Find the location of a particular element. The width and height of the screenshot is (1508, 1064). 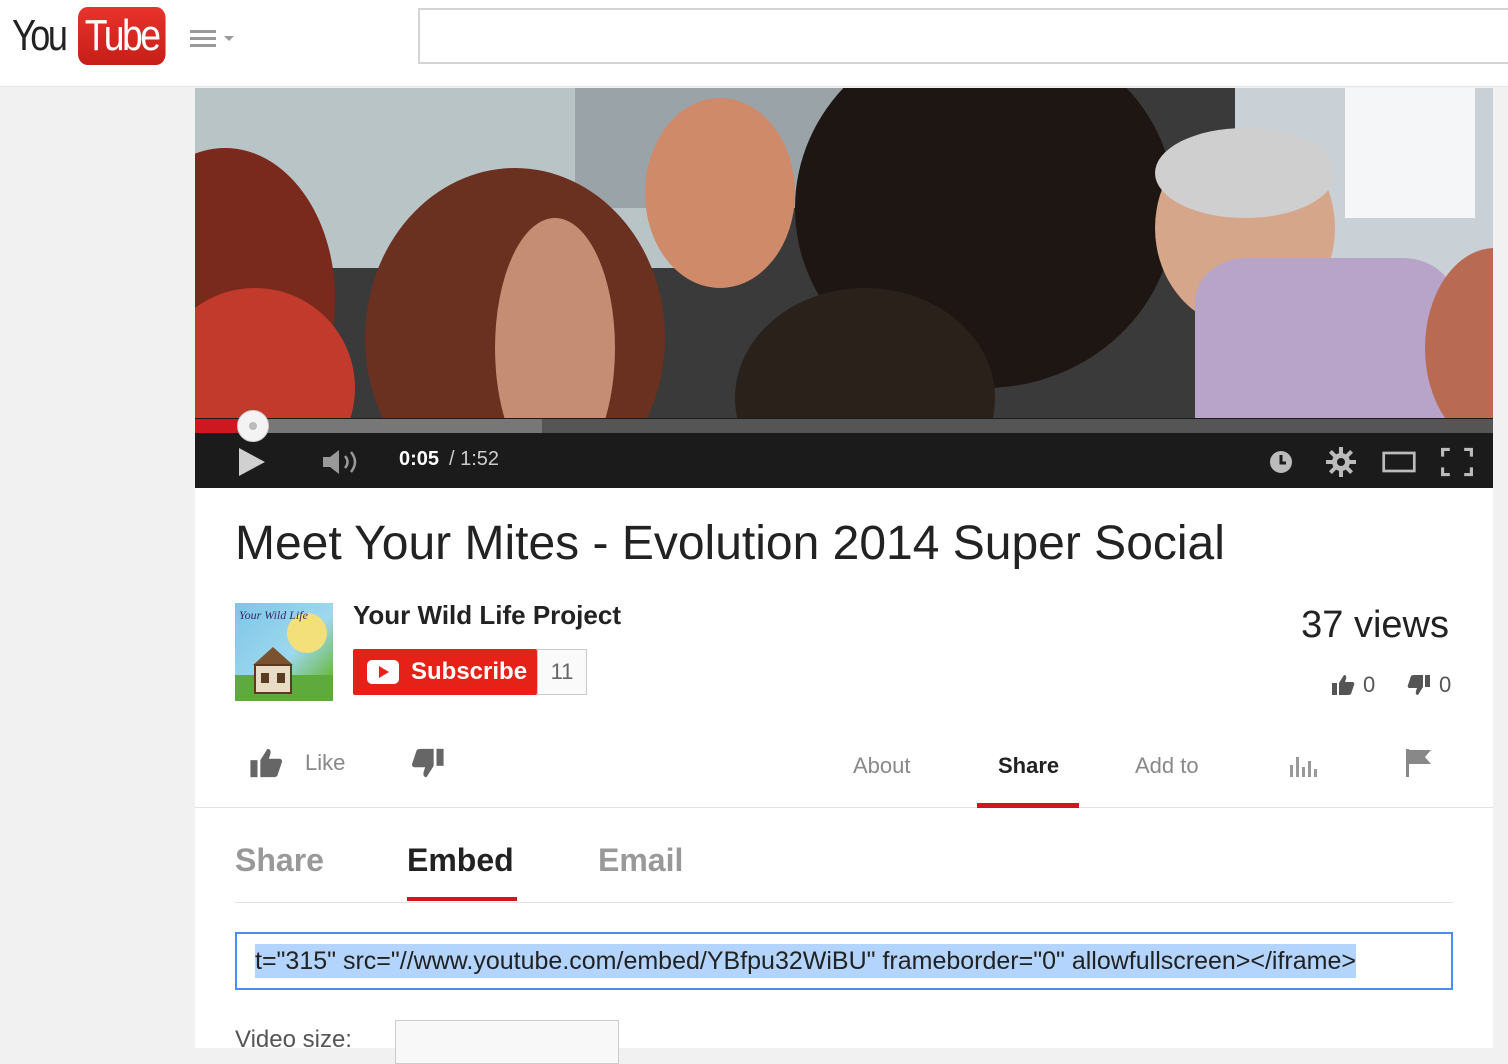

gear-icon is located at coordinates (1341, 462).